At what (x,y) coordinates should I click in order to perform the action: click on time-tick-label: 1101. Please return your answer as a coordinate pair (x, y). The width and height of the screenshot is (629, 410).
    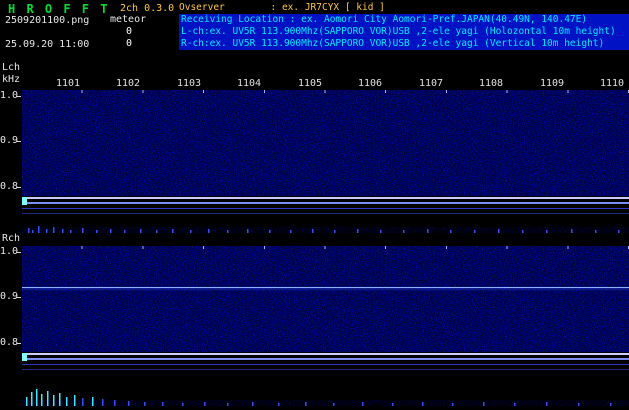
    Looking at the image, I should click on (68, 83).